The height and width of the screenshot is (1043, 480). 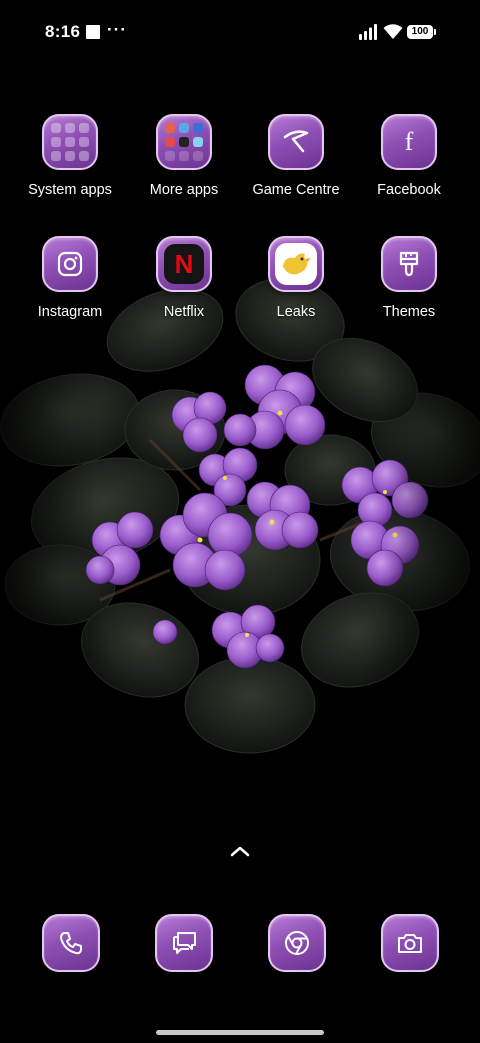 What do you see at coordinates (296, 312) in the screenshot?
I see `app-label: Leaks` at bounding box center [296, 312].